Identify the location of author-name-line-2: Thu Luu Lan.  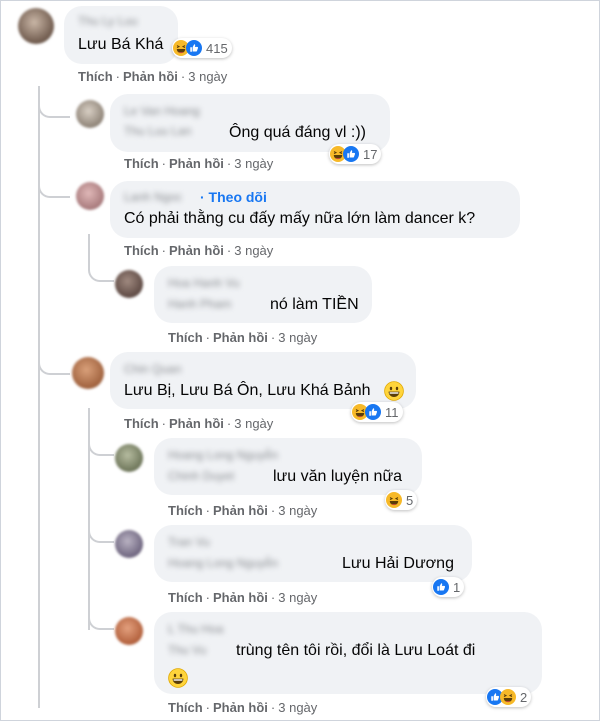
(158, 131).